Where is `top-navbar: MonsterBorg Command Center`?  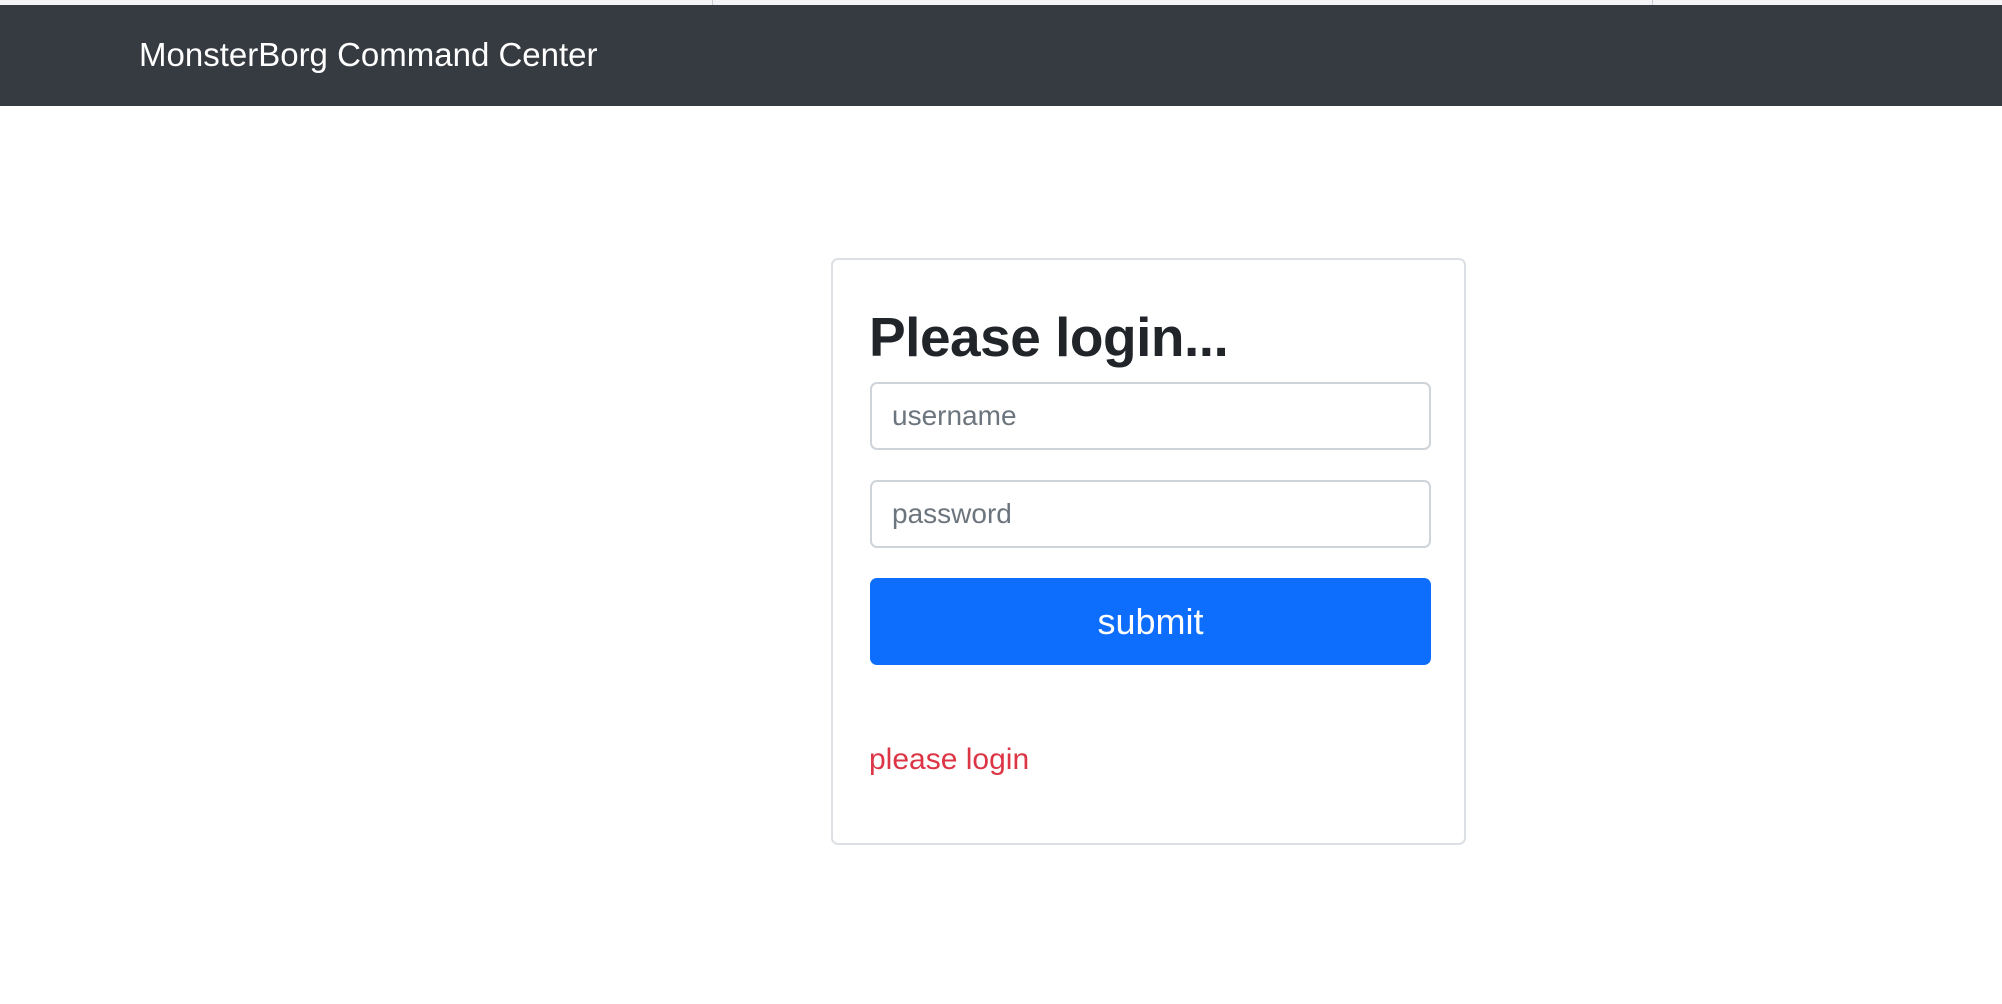 top-navbar: MonsterBorg Command Center is located at coordinates (1001, 55).